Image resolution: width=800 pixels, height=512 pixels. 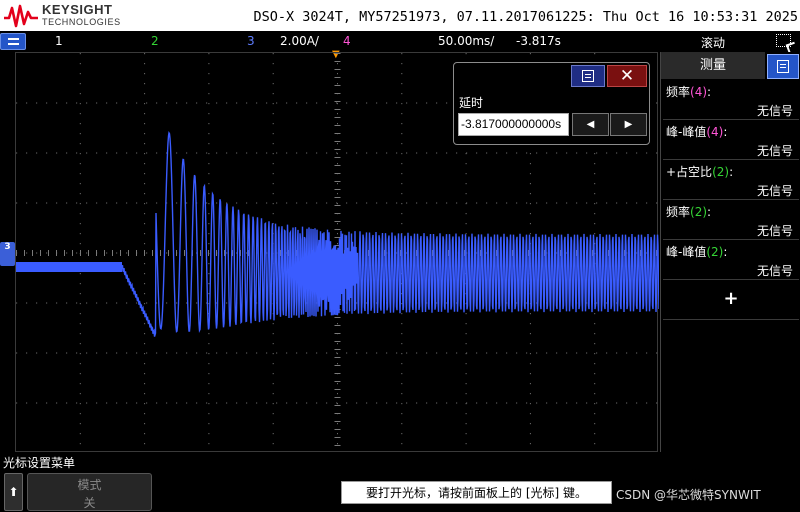 I want to click on popup-close-button: ✕, so click(x=627, y=76).